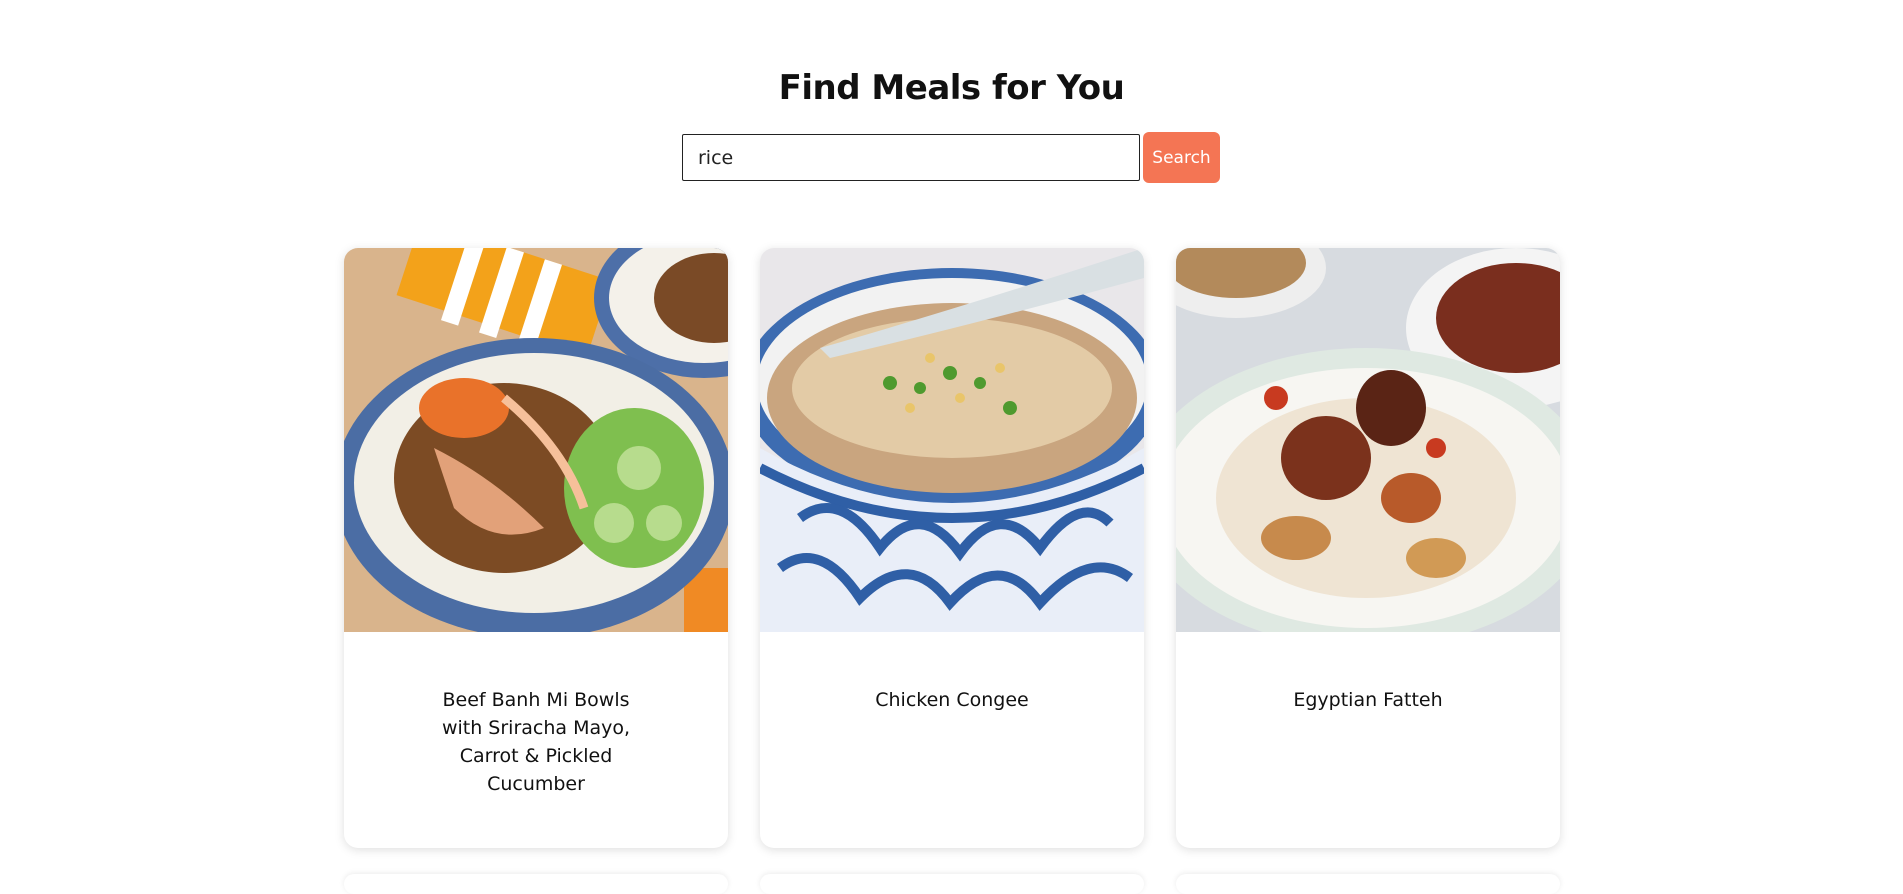 Image resolution: width=1903 pixels, height=894 pixels. Describe the element at coordinates (952, 440) in the screenshot. I see `meal-image-congee` at that location.